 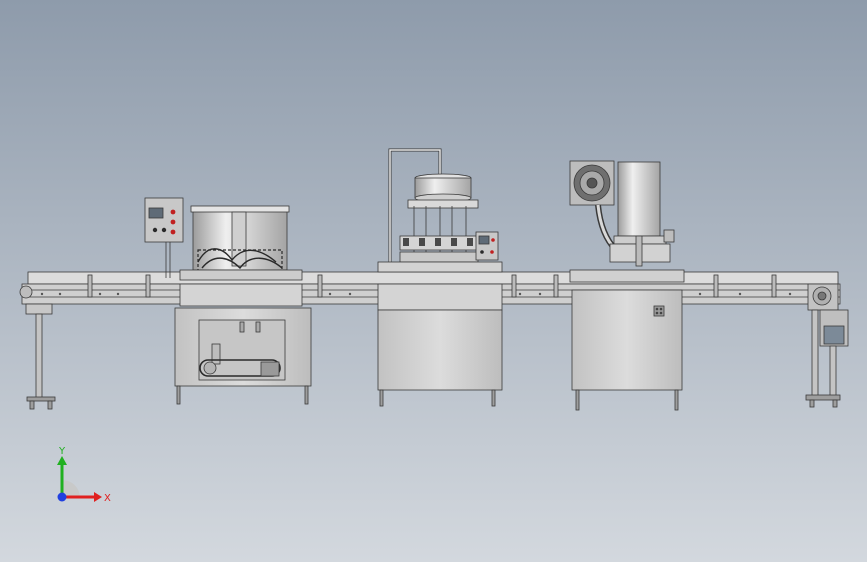 I want to click on y-axis-label: Y, so click(x=62, y=451).